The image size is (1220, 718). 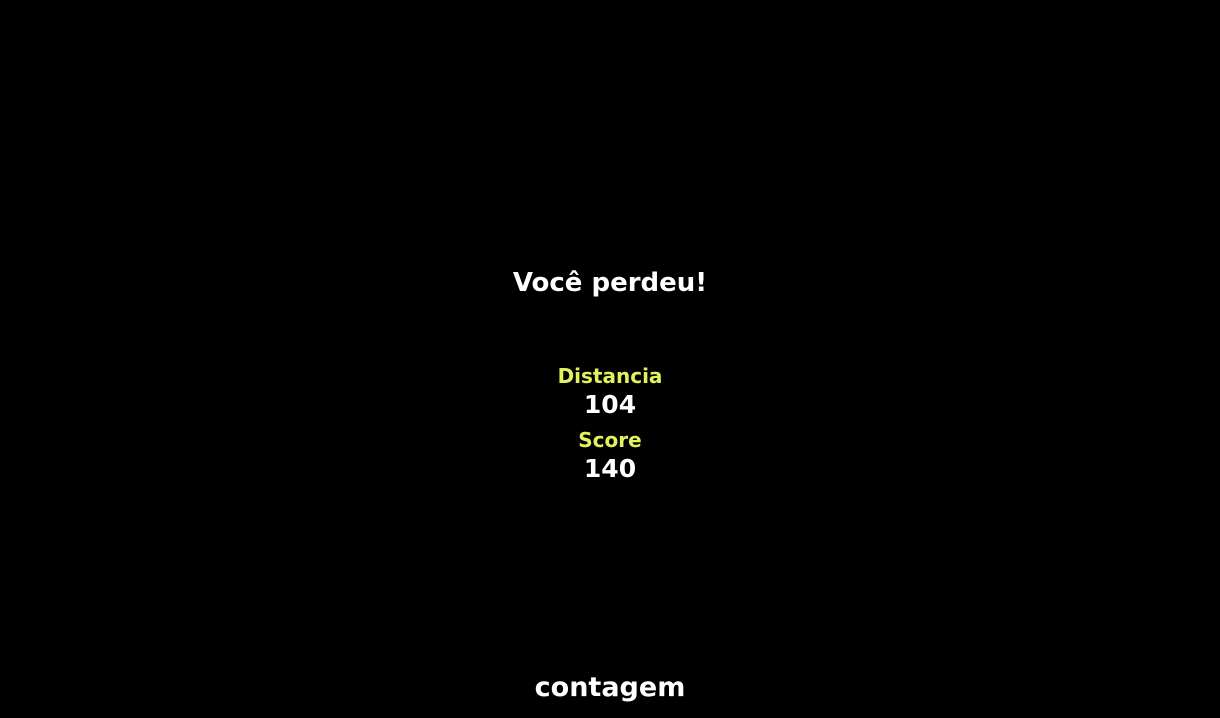 What do you see at coordinates (610, 687) in the screenshot?
I see `countdown-label: contagem` at bounding box center [610, 687].